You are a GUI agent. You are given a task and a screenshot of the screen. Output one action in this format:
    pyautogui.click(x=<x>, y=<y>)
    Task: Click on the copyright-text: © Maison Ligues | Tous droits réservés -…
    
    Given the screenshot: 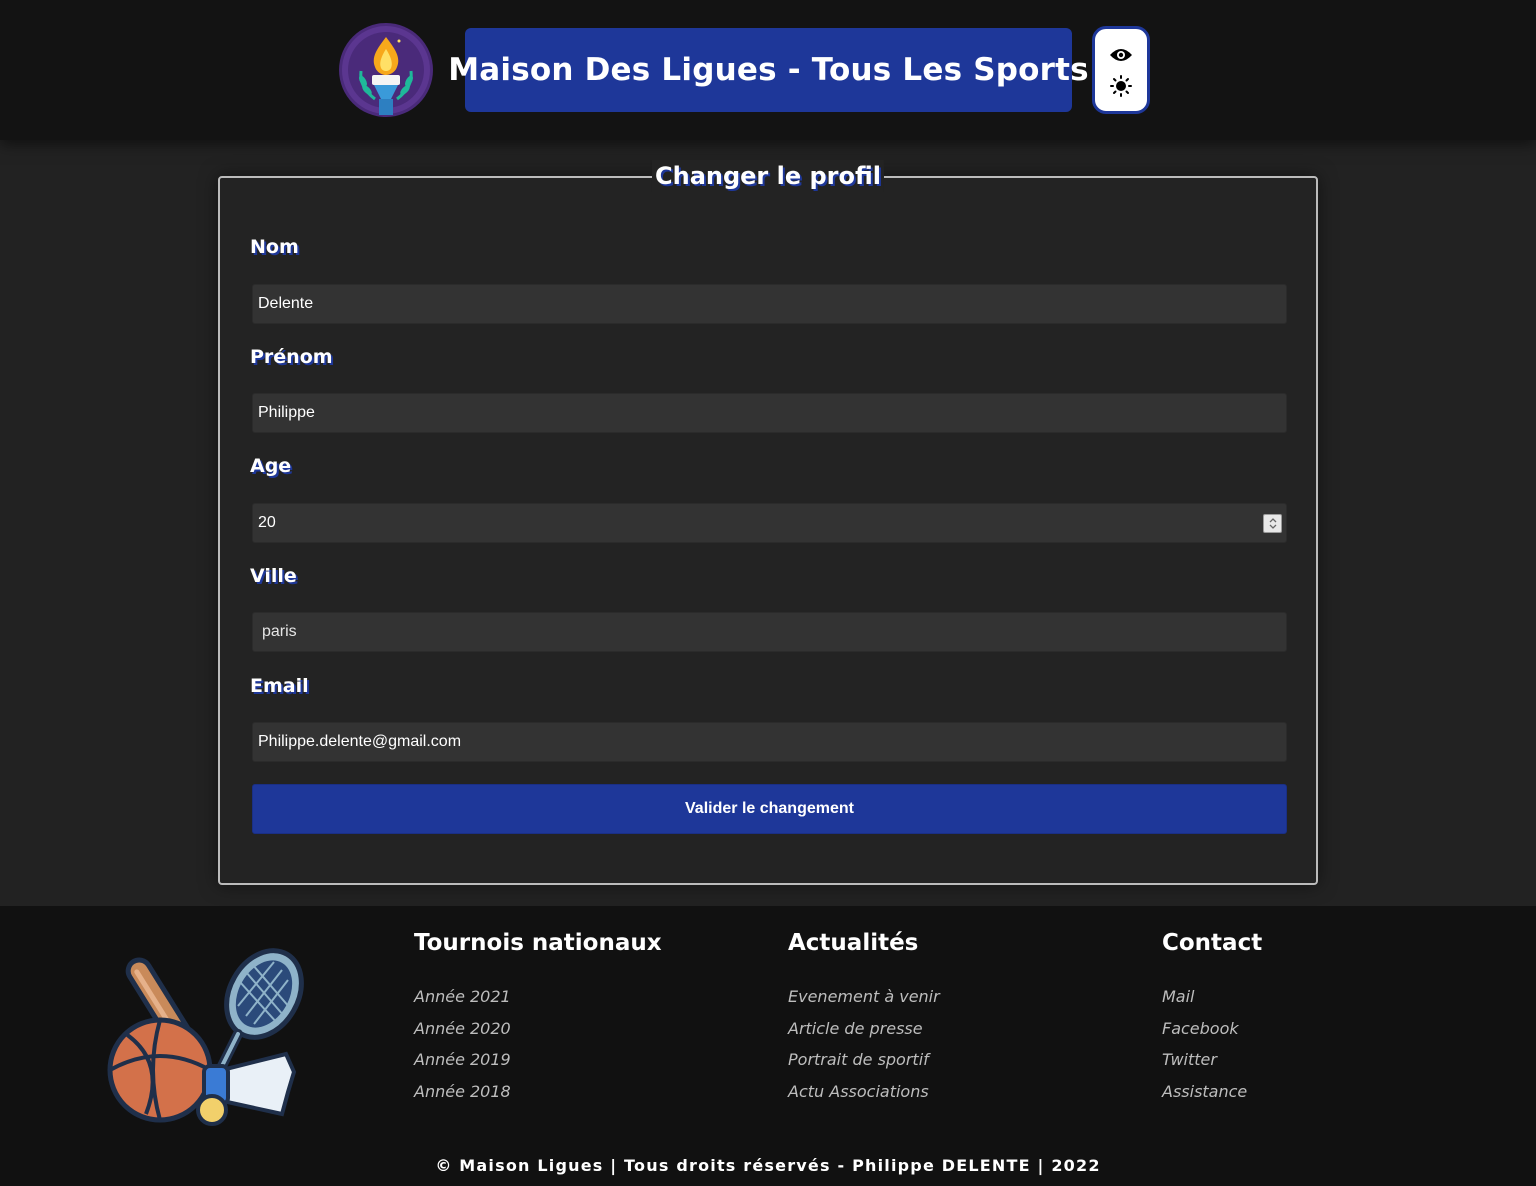 What is the action you would take?
    pyautogui.click(x=768, y=1165)
    